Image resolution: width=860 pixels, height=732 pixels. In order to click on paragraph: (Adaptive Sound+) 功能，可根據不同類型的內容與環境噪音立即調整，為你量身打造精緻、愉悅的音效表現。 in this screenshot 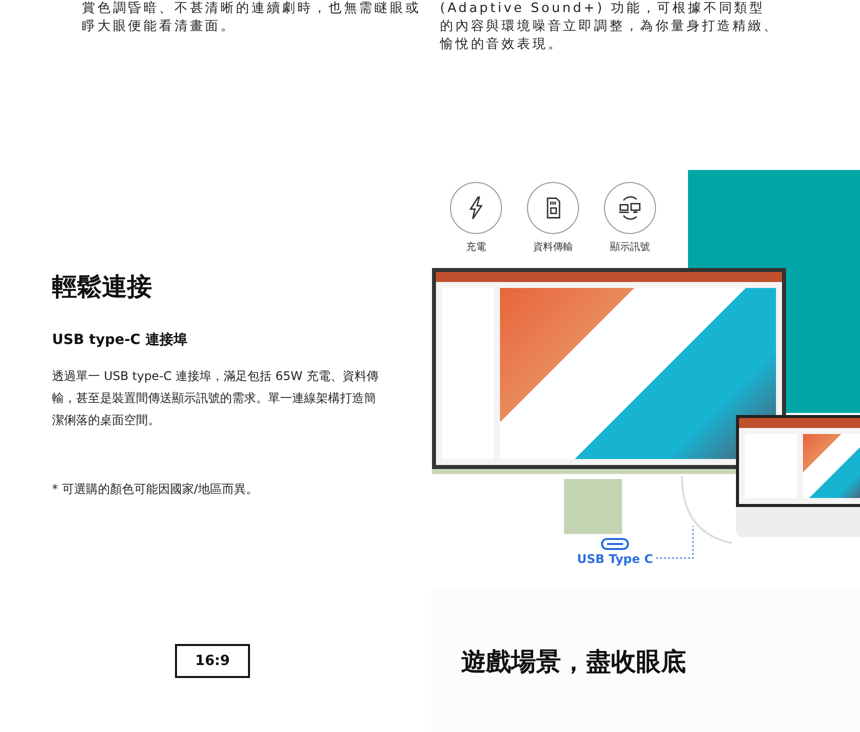, I will do `click(610, 27)`.